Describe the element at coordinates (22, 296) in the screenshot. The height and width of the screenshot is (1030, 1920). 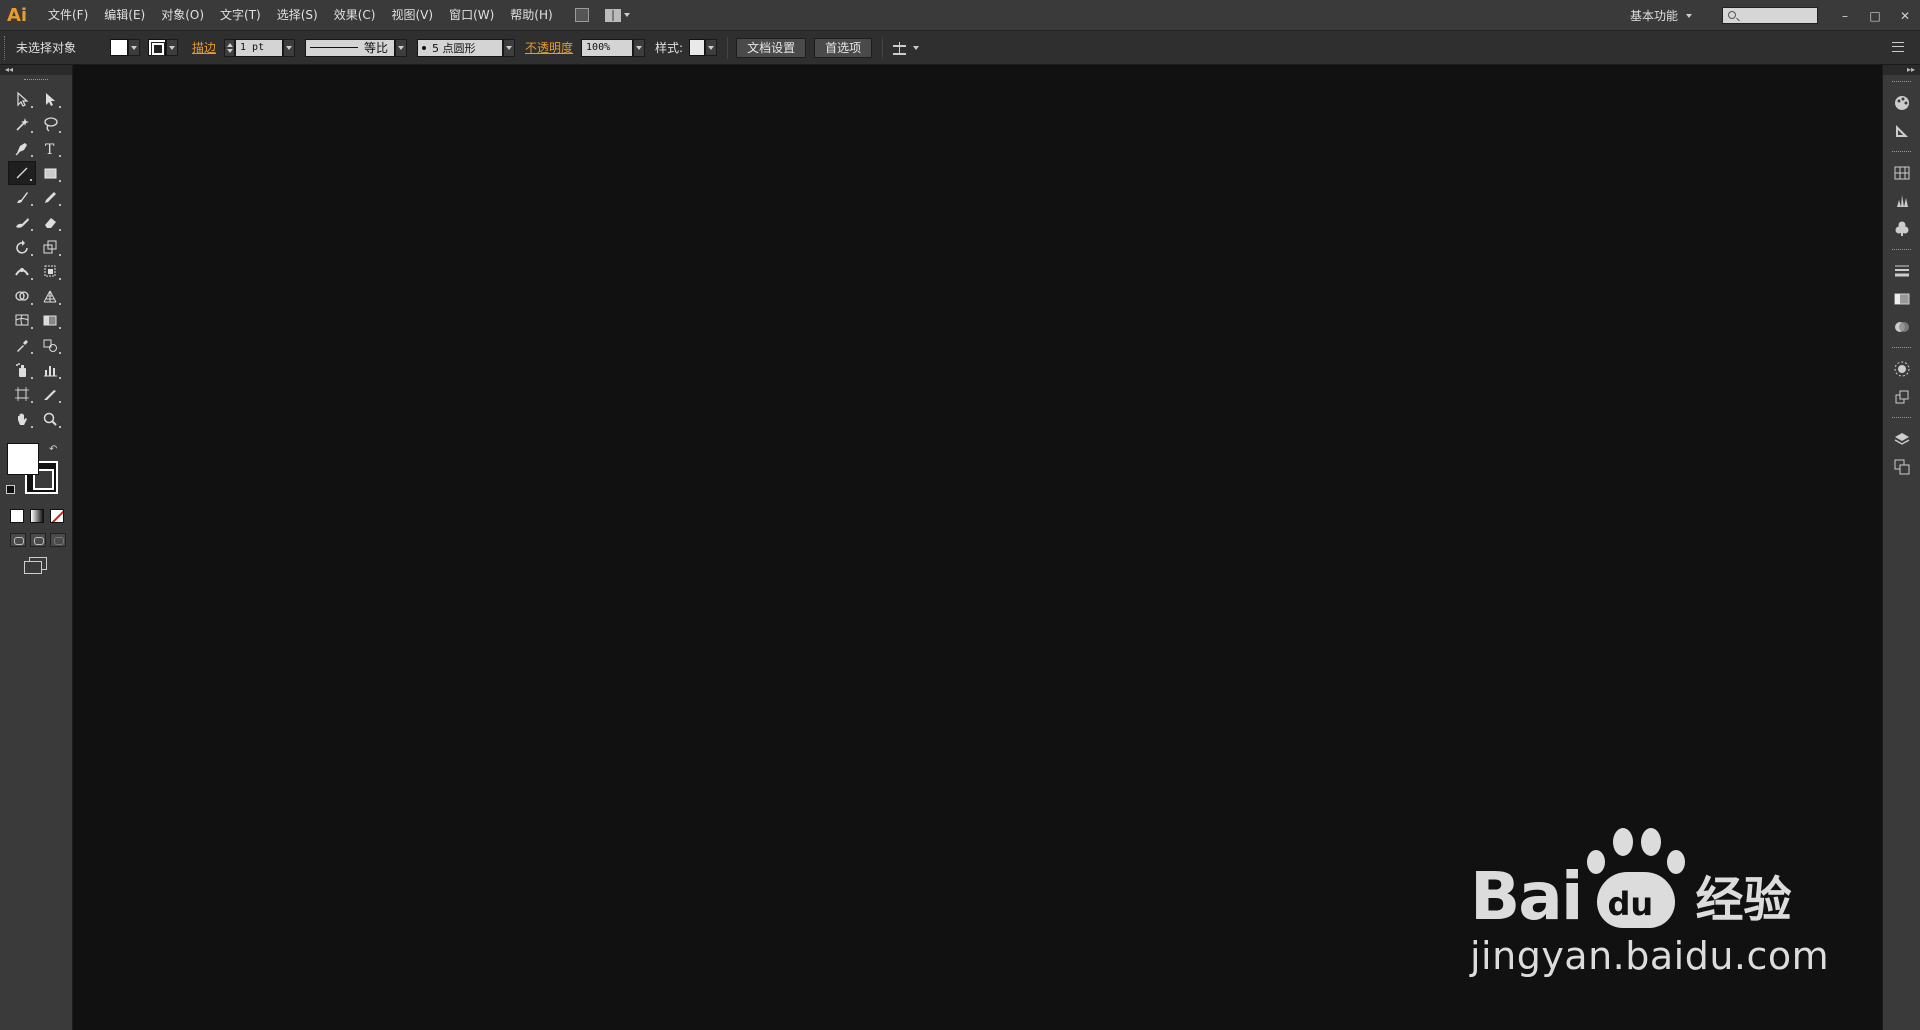
I see `shape-builder-tool-button` at that location.